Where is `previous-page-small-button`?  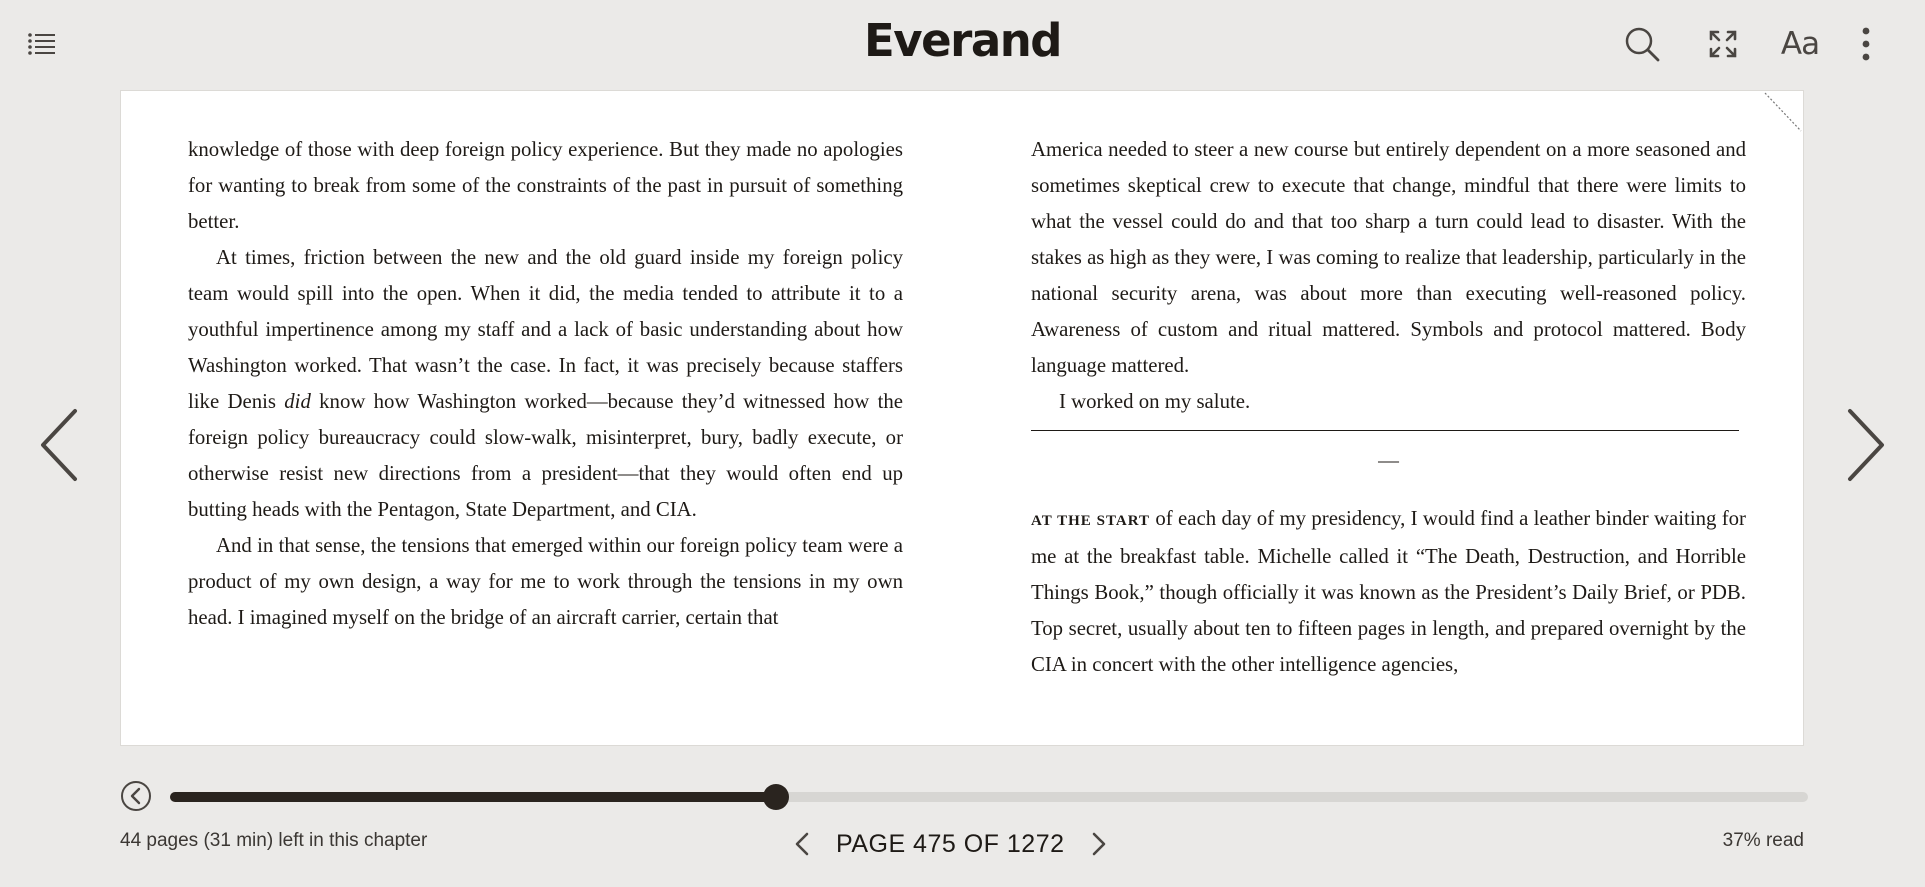 previous-page-small-button is located at coordinates (802, 844).